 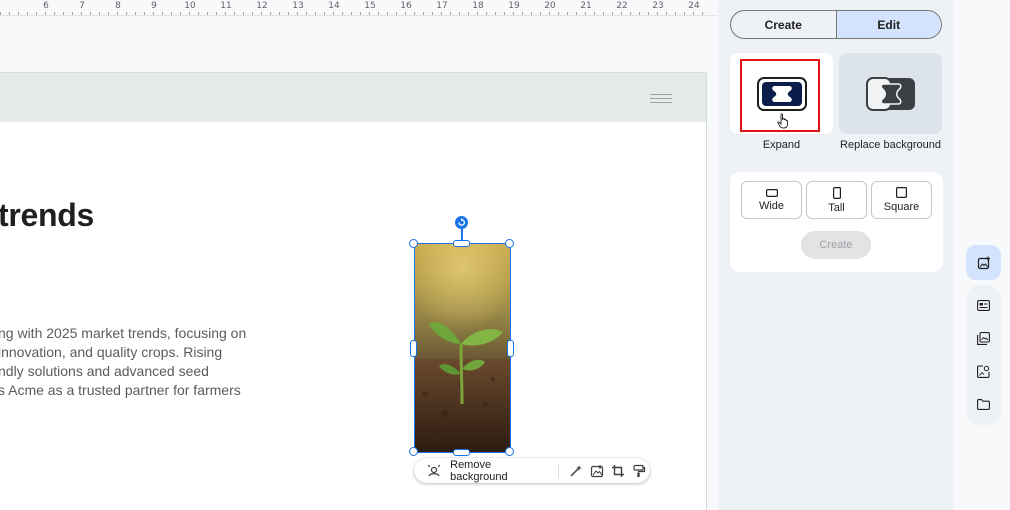 I want to click on replace-background-label: Replace background, so click(x=890, y=145).